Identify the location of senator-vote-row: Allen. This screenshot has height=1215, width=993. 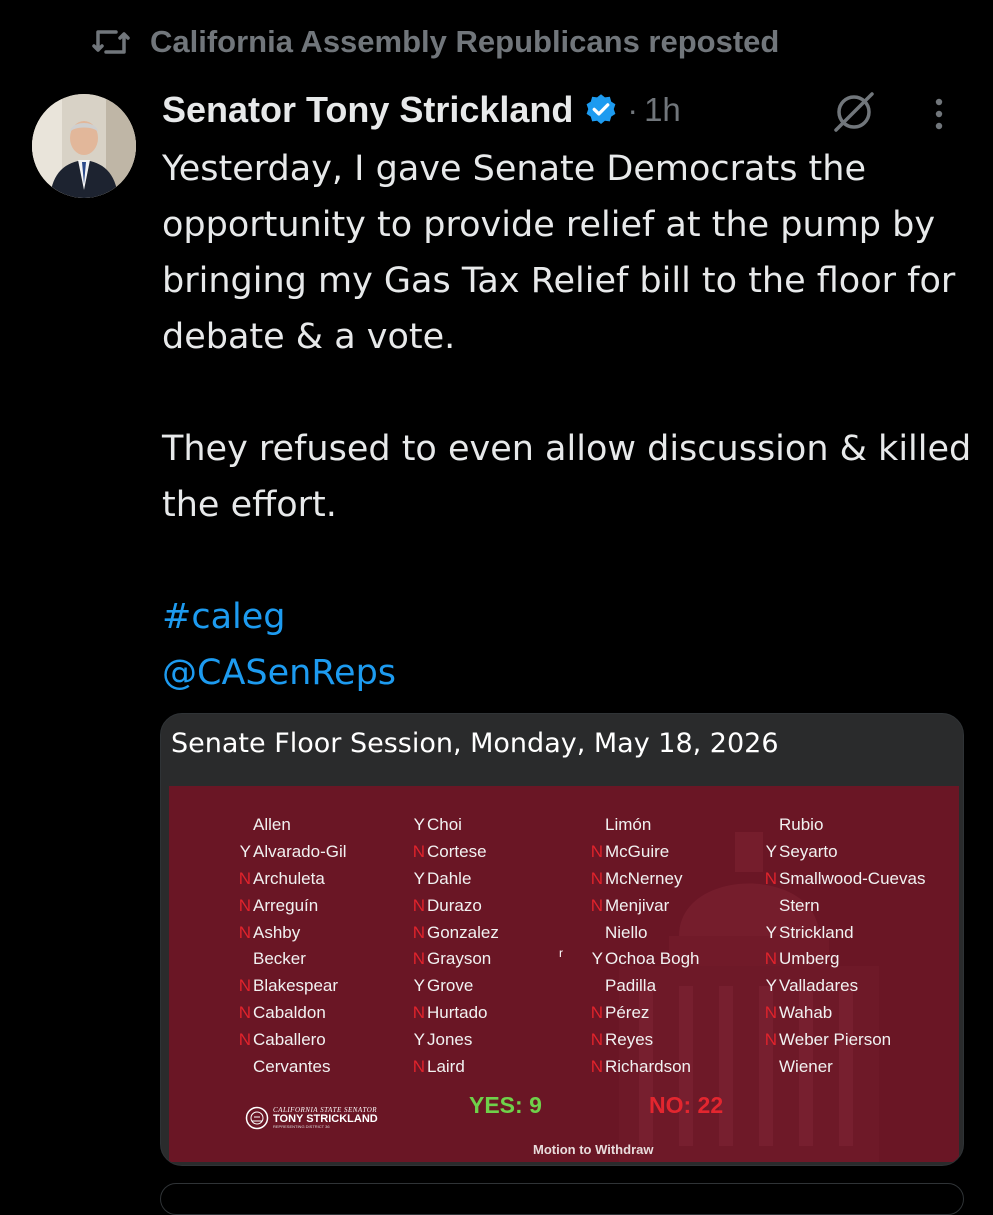
(290, 825).